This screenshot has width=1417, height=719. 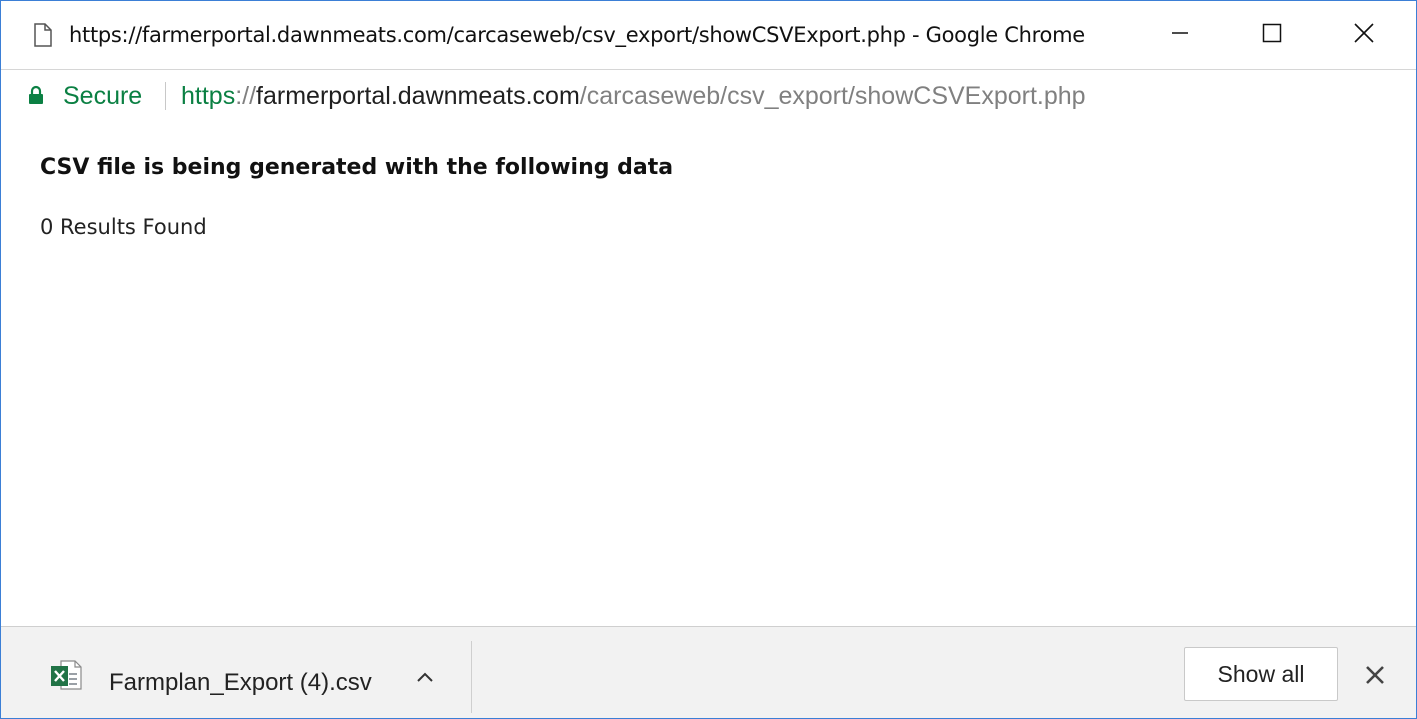 What do you see at coordinates (425, 677) in the screenshot?
I see `chevron-up-icon` at bounding box center [425, 677].